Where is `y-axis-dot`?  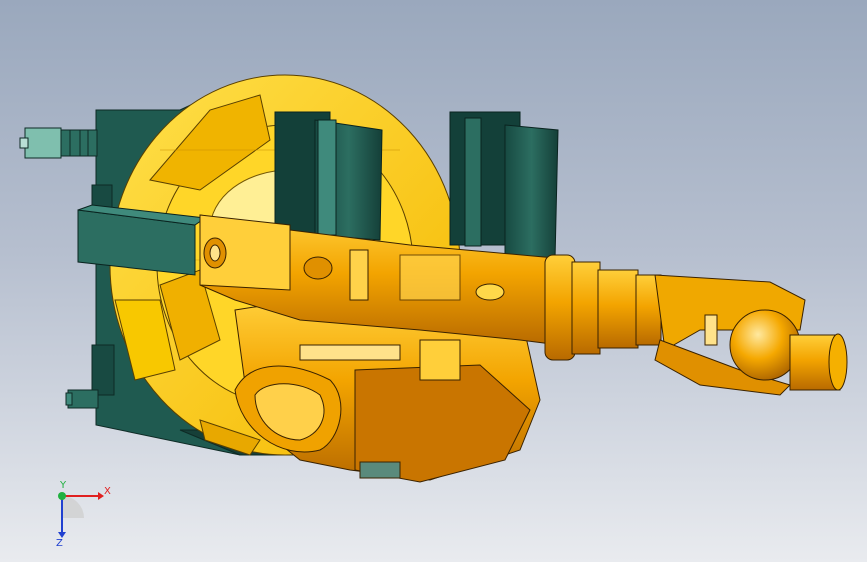
y-axis-dot is located at coordinates (62, 496).